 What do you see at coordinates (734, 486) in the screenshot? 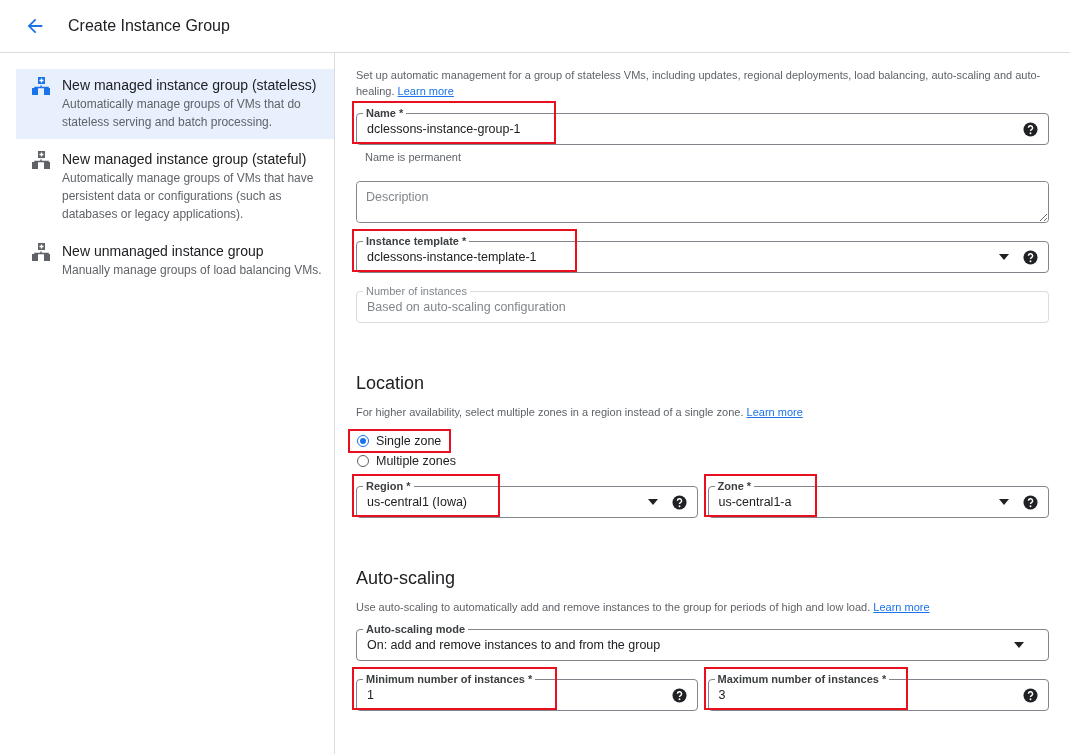
I see `field-label: Zone *` at bounding box center [734, 486].